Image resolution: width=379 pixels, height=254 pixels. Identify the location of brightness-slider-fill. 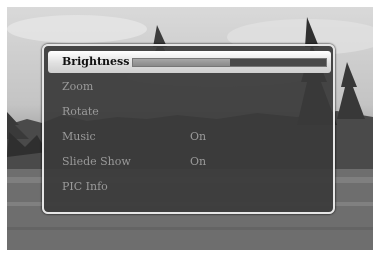
(181, 62).